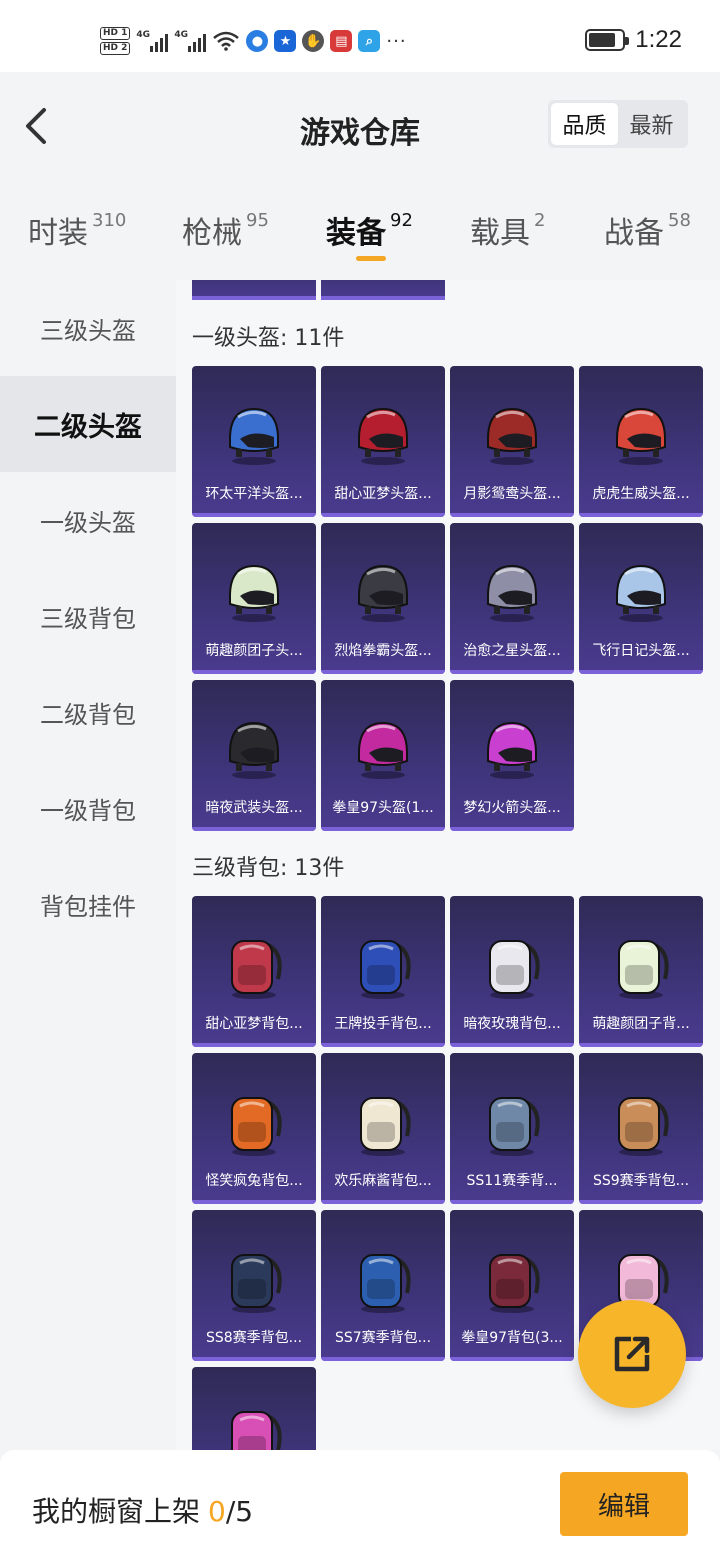 The image size is (720, 1560). What do you see at coordinates (268, 868) in the screenshot?
I see `section-title: 三级背包: 13件` at bounding box center [268, 868].